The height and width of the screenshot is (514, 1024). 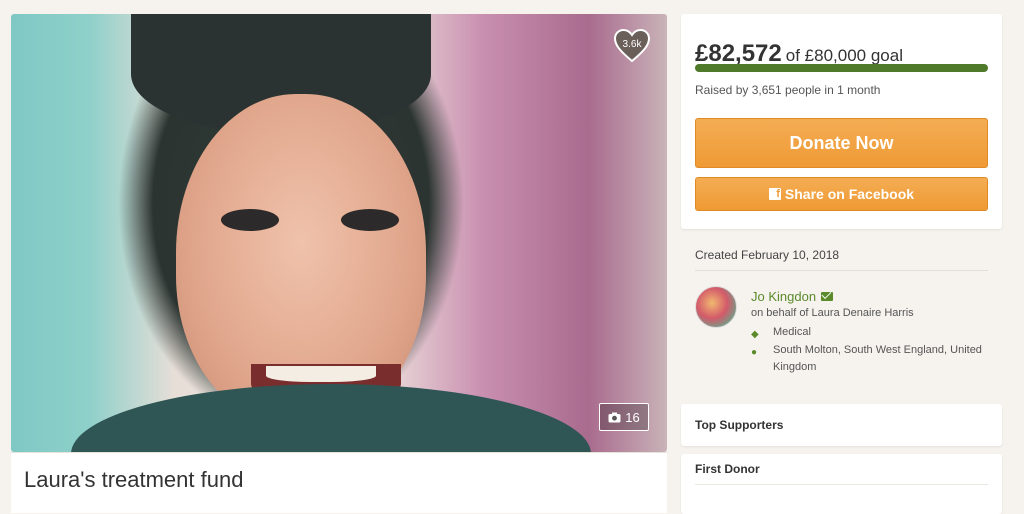 I want to click on mail-icon, so click(x=827, y=296).